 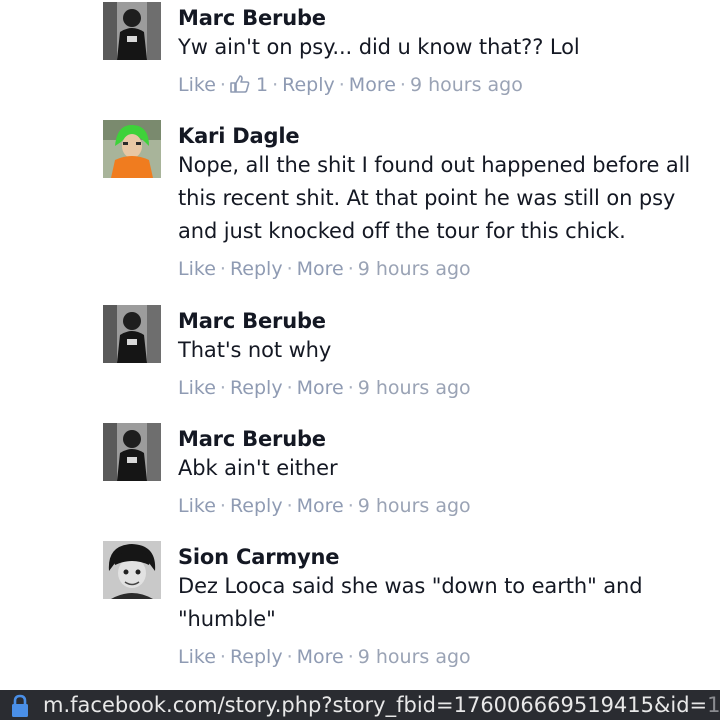 What do you see at coordinates (379, 47) in the screenshot?
I see `comment-text: Yw ain't on psy... did u know that?? Lol` at bounding box center [379, 47].